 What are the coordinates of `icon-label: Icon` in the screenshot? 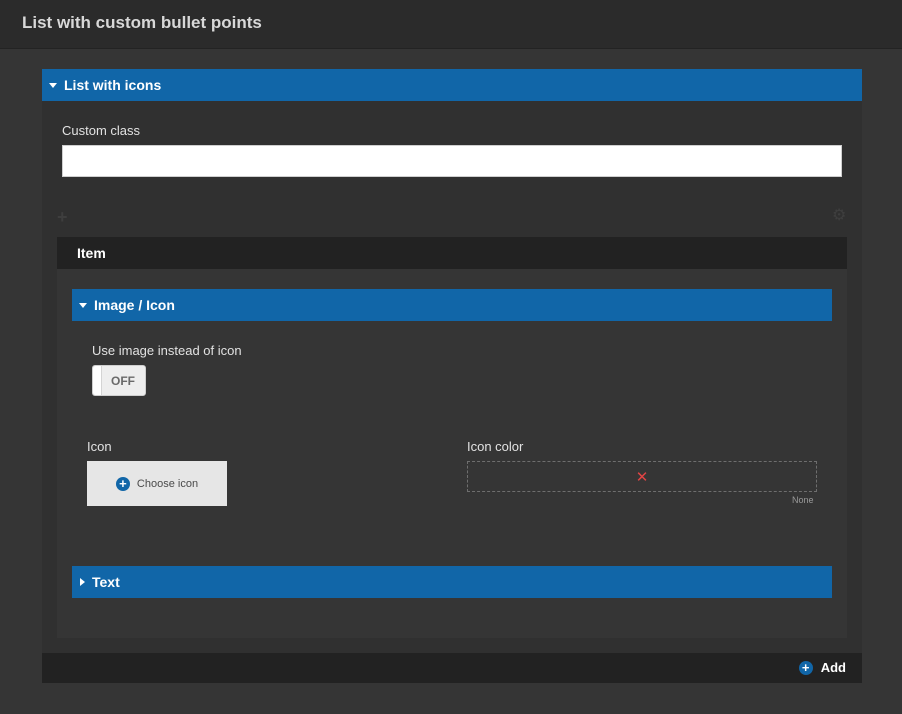 It's located at (99, 446).